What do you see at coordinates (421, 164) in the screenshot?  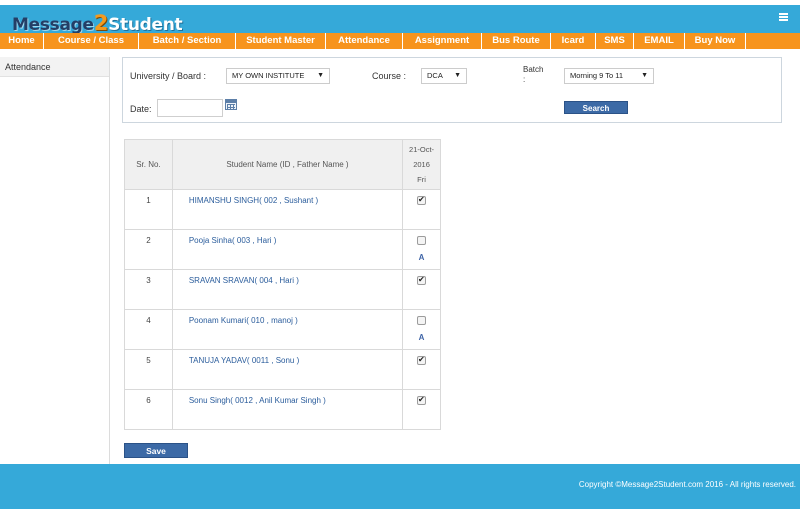 I see `col-date: 21-Oct- 2016 Fri` at bounding box center [421, 164].